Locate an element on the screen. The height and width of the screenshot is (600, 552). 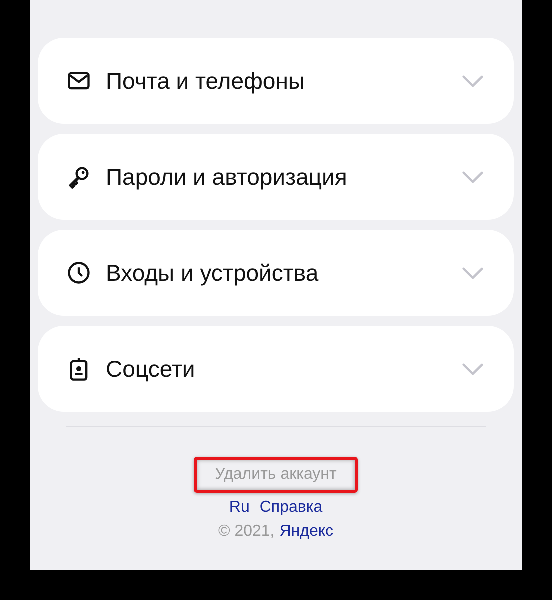
copyright-text: © 2021, is located at coordinates (246, 532).